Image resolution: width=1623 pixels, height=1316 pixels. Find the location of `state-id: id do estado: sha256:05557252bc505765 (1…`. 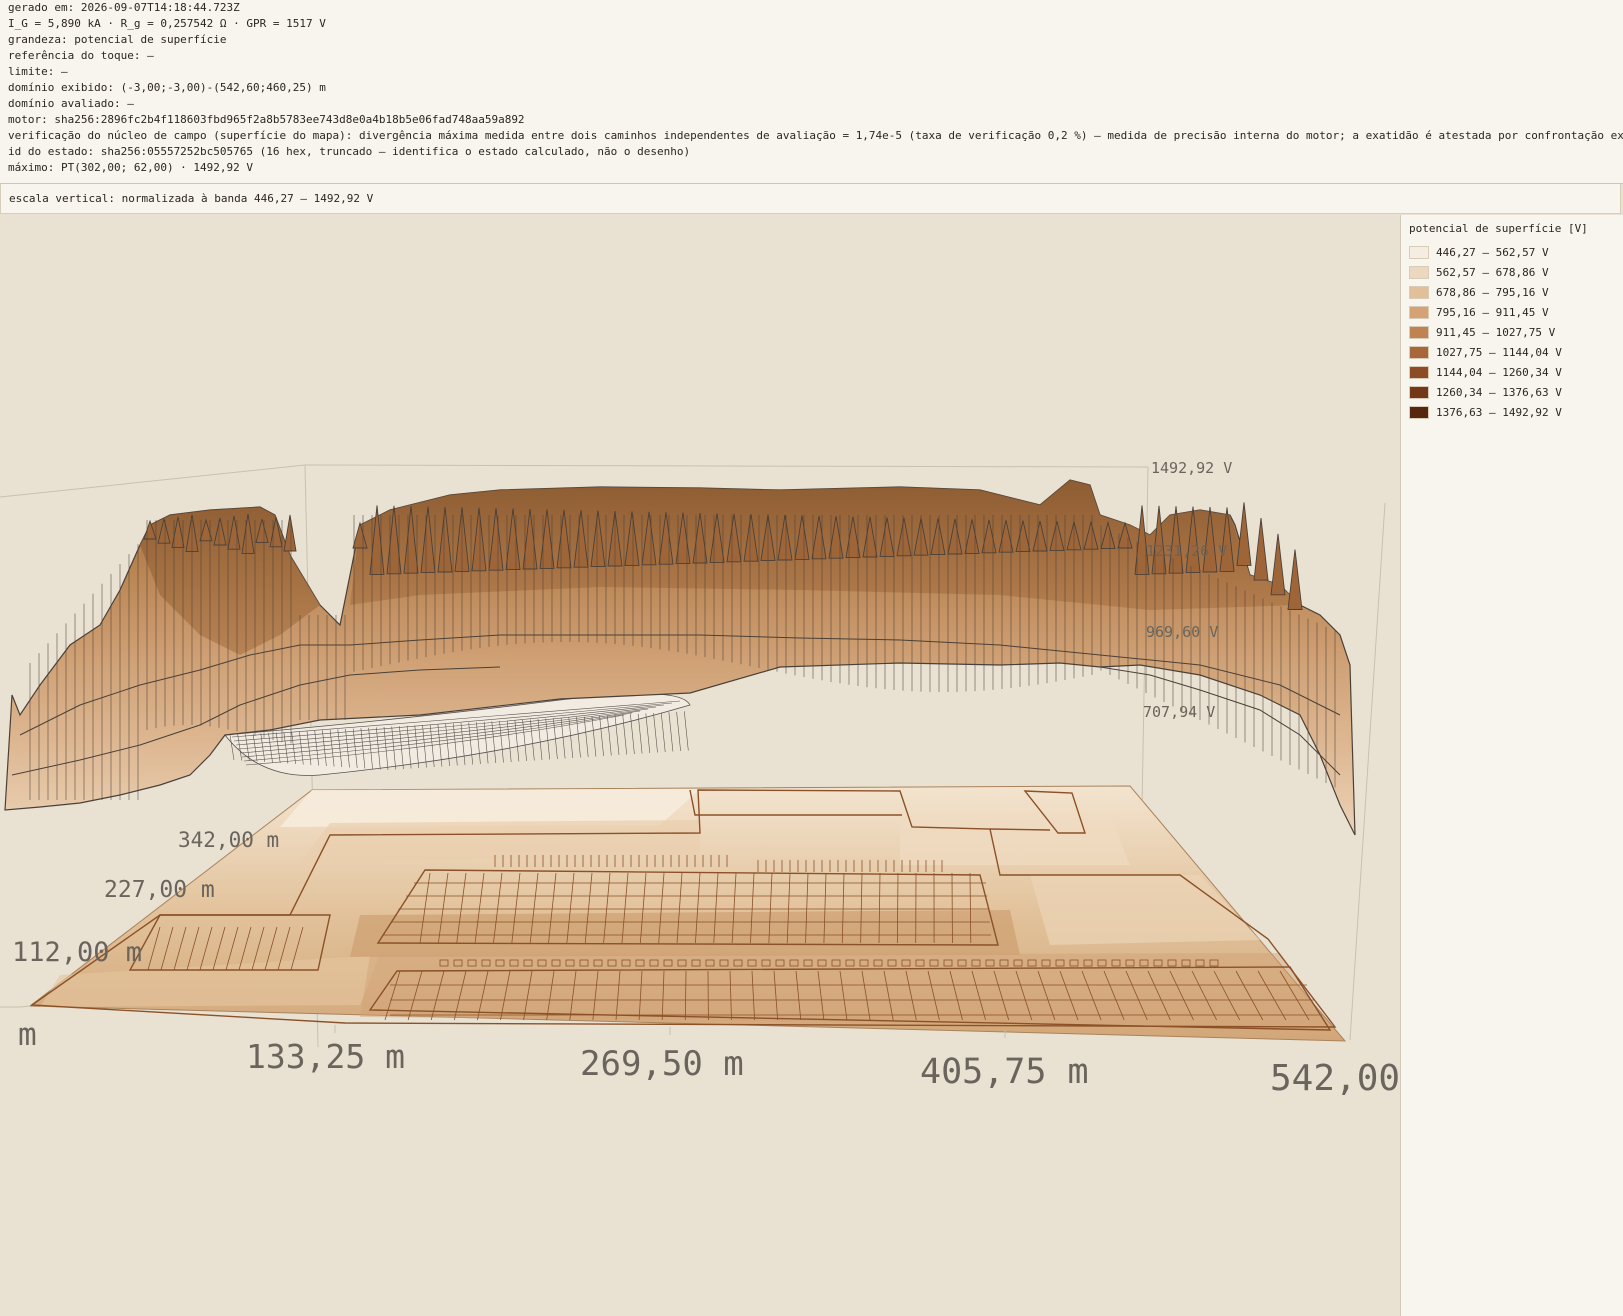

state-id: id do estado: sha256:05557252bc505765 (1… is located at coordinates (349, 151).